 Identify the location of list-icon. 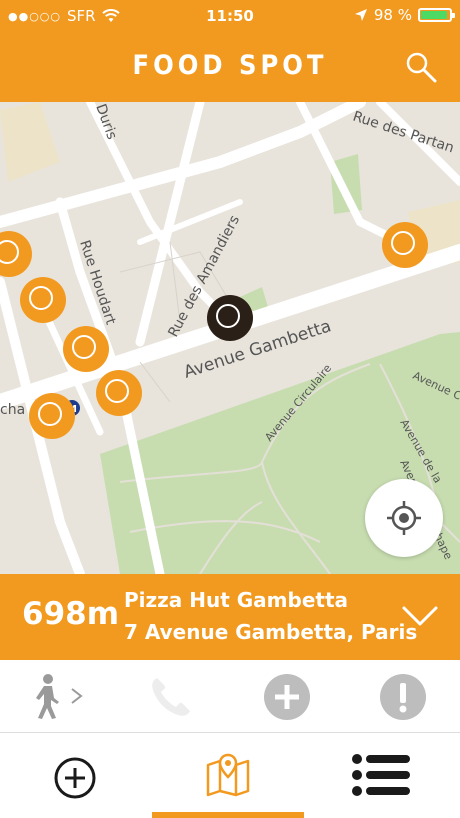
(381, 775).